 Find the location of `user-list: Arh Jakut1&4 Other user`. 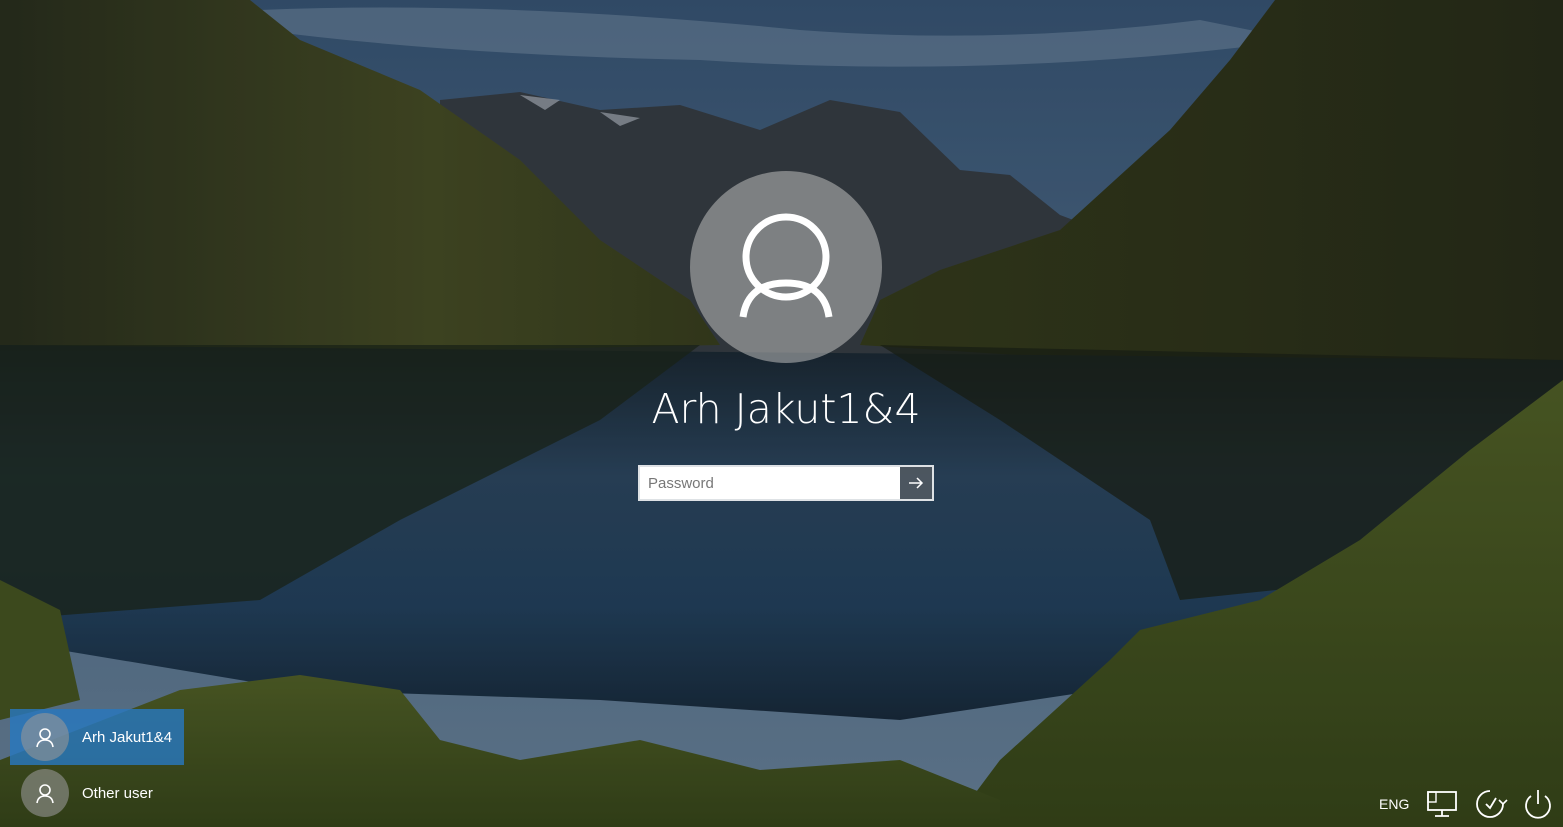

user-list: Arh Jakut1&4 Other user is located at coordinates (97, 765).